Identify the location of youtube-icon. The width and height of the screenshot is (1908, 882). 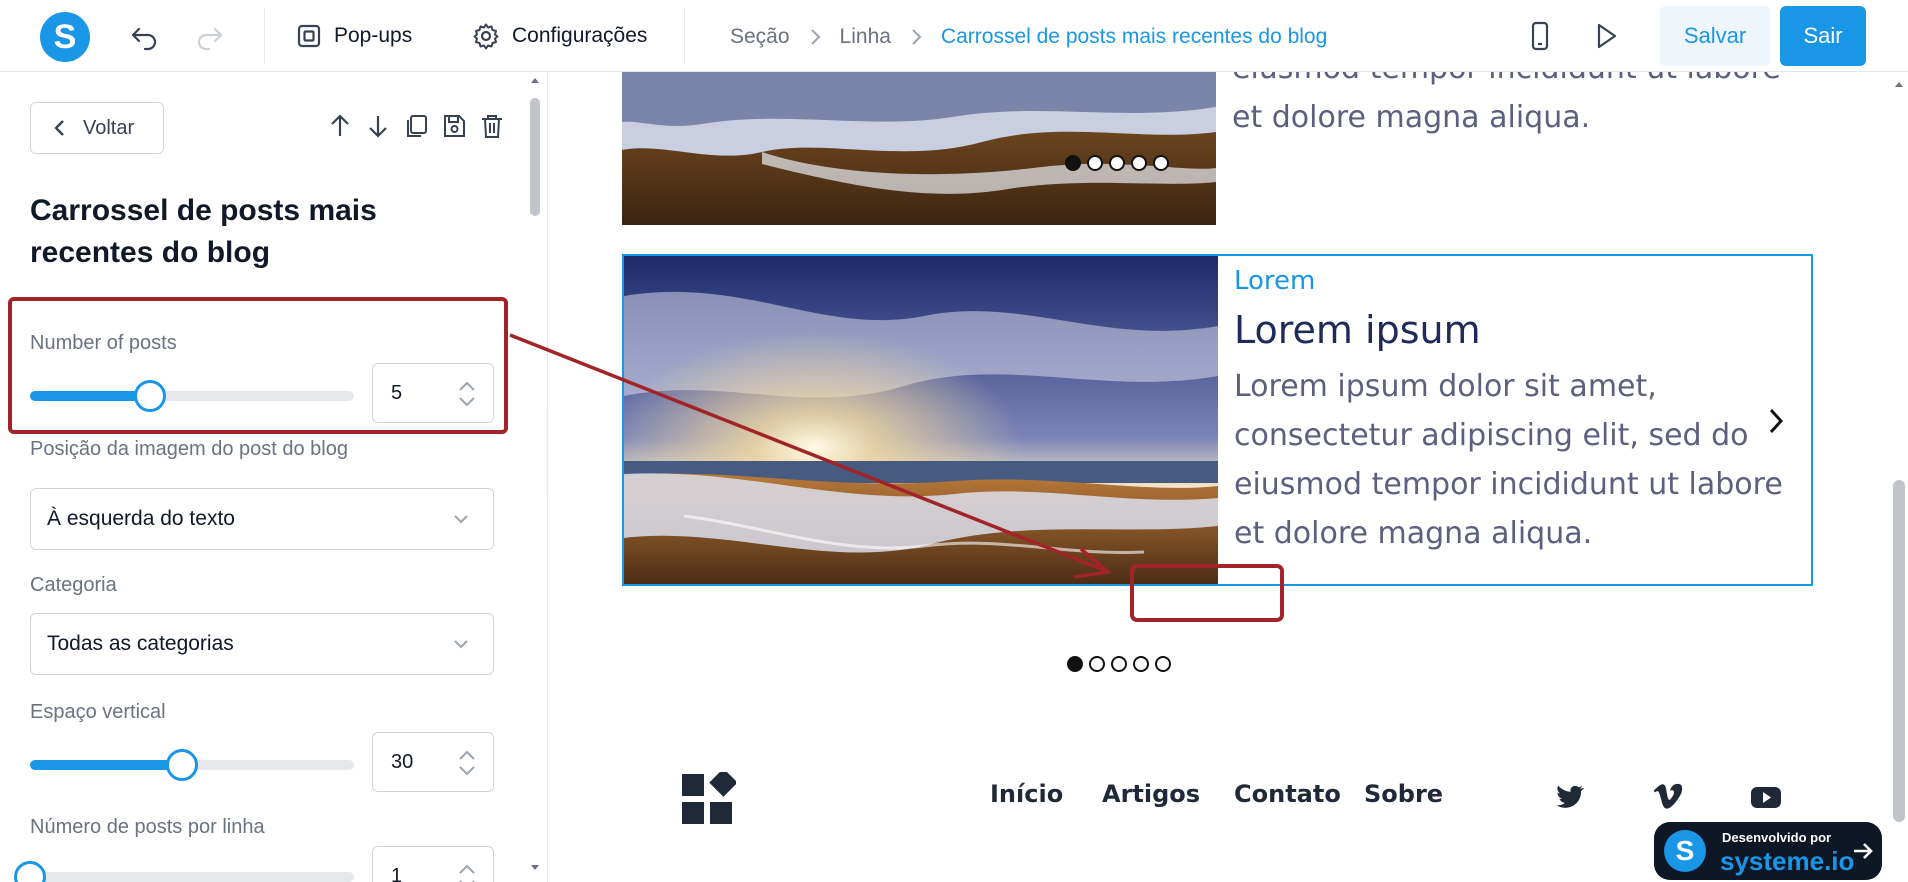
(1766, 797).